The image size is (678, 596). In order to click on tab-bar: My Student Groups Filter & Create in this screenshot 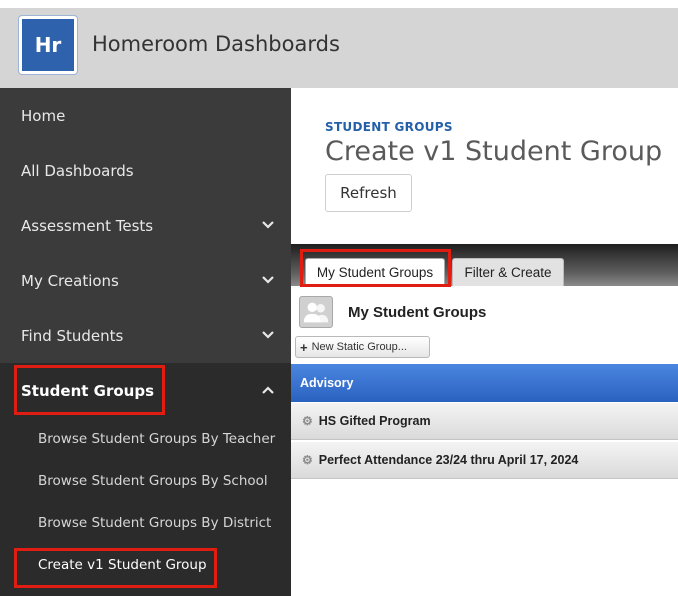, I will do `click(484, 265)`.